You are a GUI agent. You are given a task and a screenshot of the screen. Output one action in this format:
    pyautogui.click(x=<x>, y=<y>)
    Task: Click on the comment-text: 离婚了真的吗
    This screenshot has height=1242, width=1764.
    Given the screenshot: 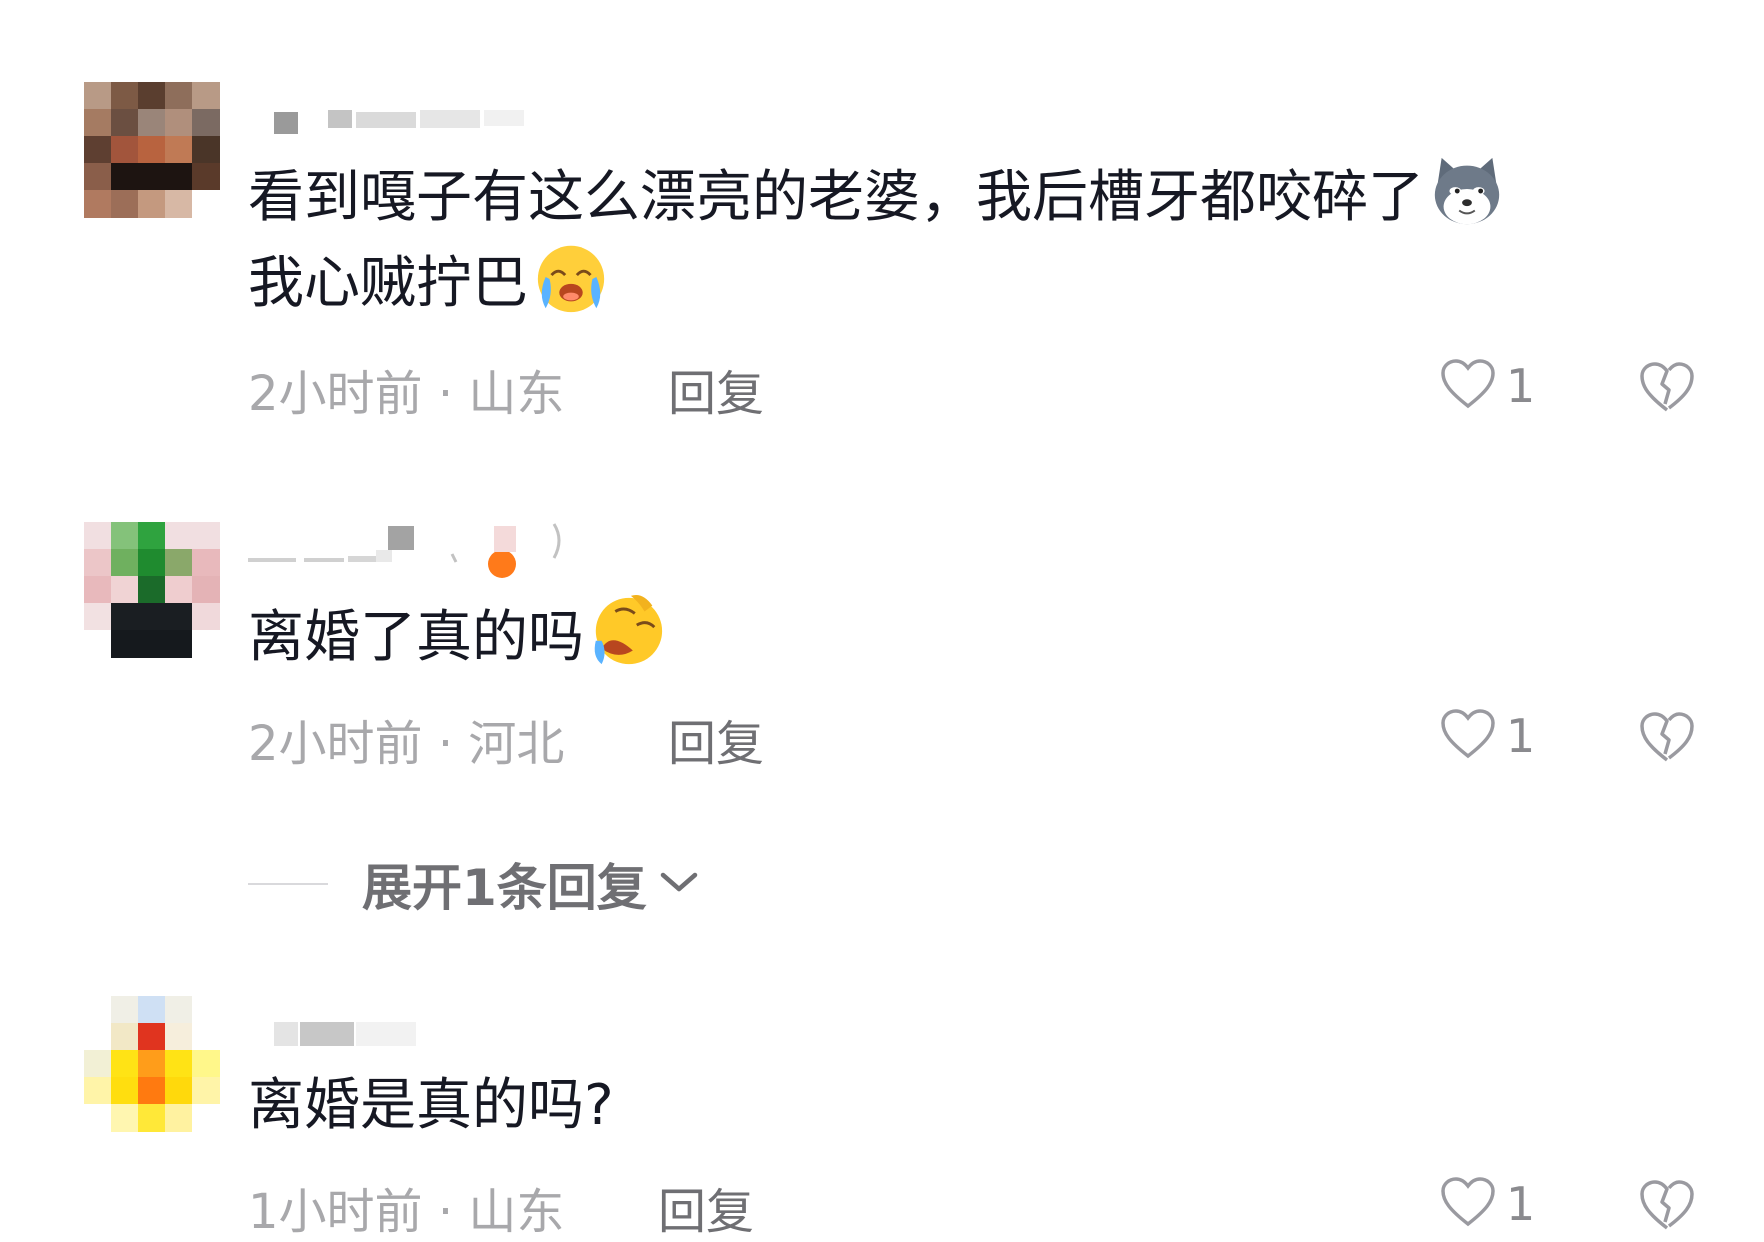 What is the action you would take?
    pyautogui.click(x=457, y=637)
    